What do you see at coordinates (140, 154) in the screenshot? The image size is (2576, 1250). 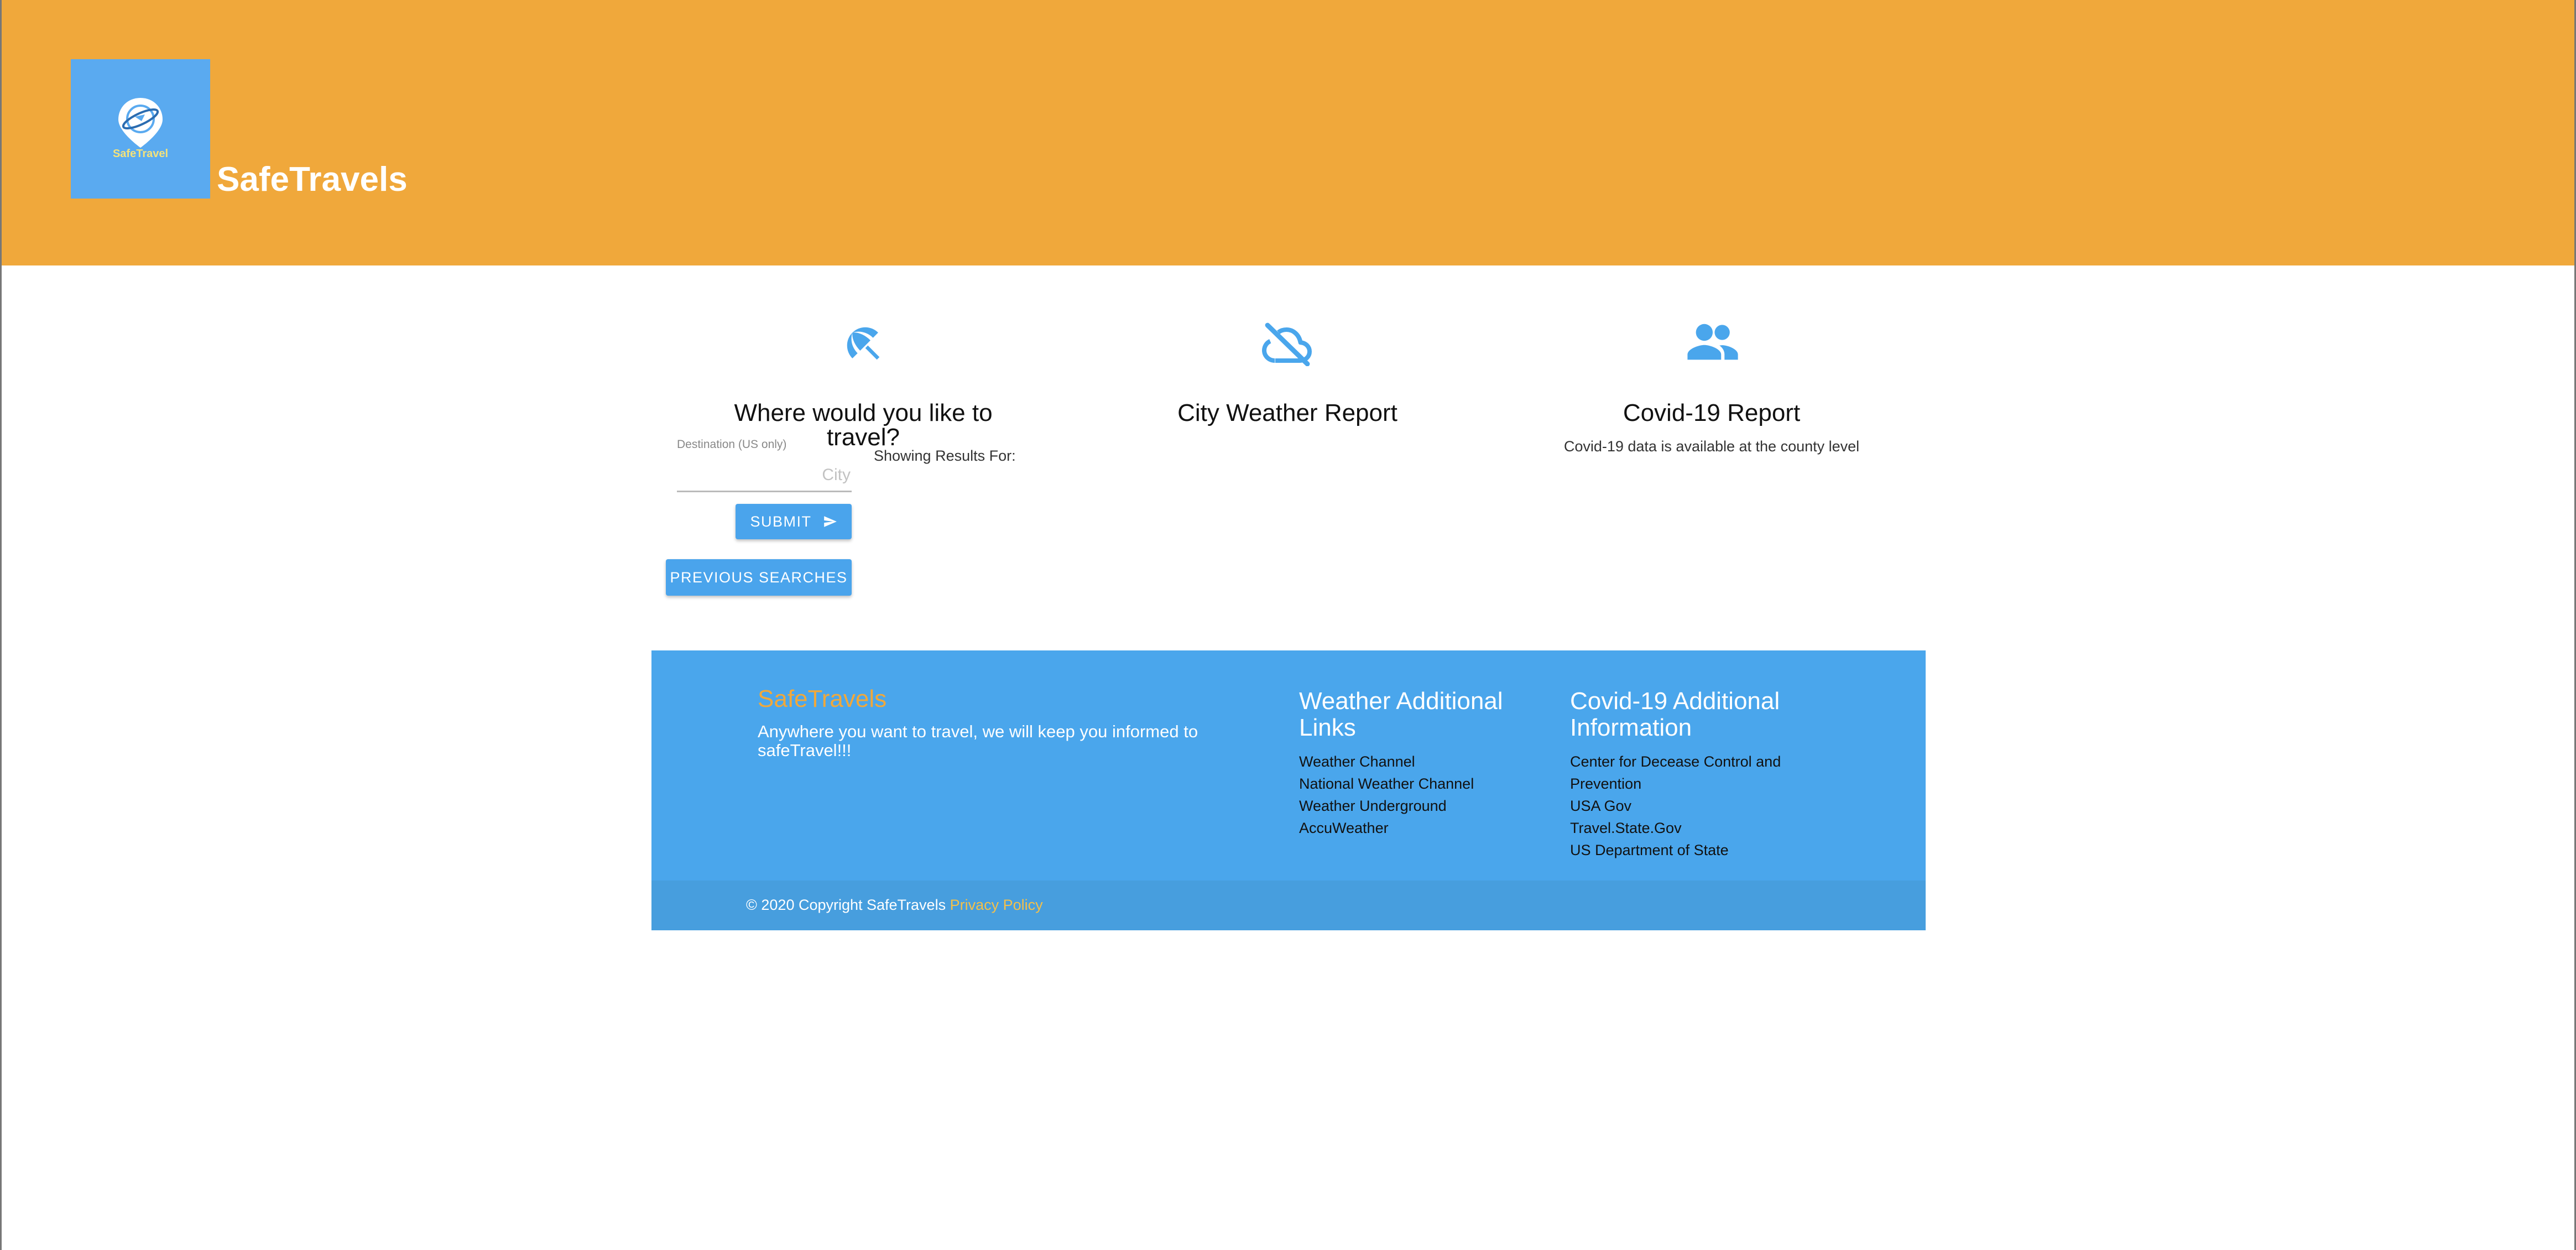 I see `logo-text: SafeTravel` at bounding box center [140, 154].